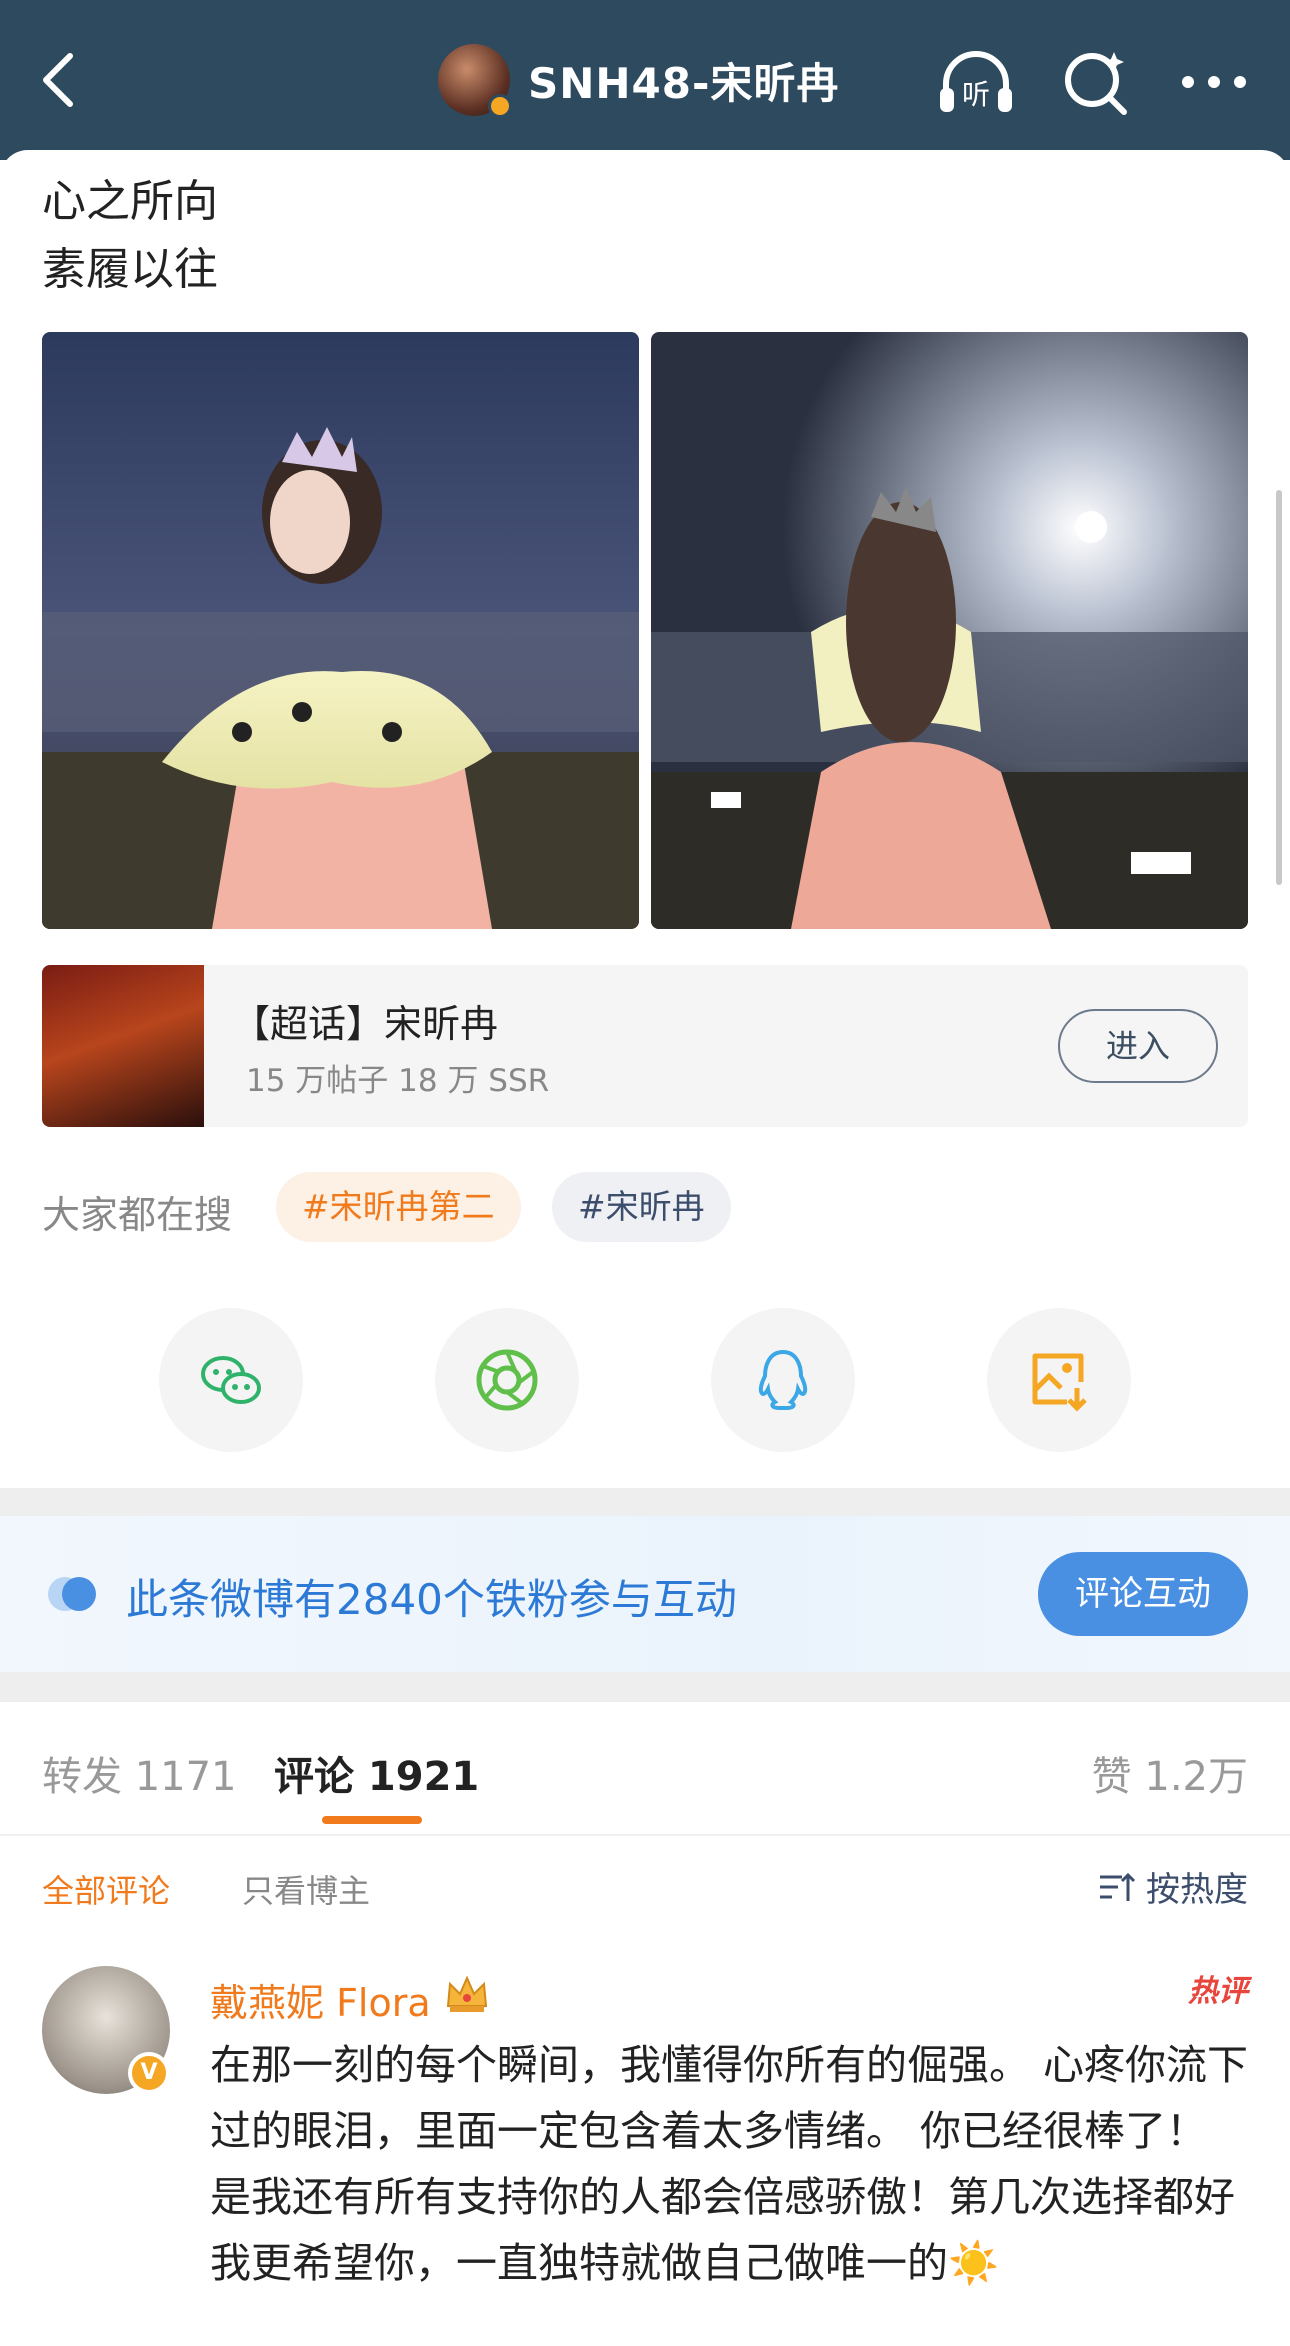  I want to click on post-line: 心之所向, so click(130, 201).